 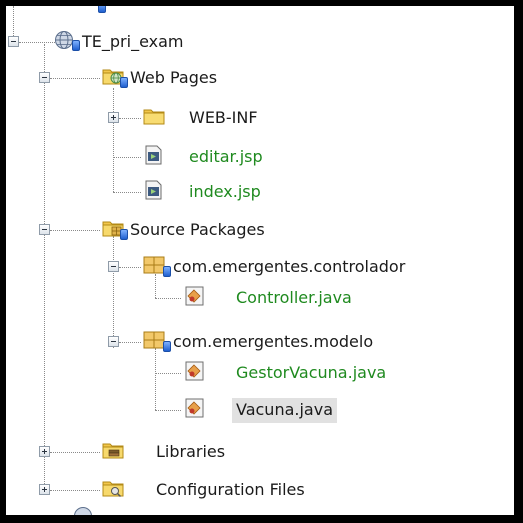 What do you see at coordinates (311, 372) in the screenshot?
I see `node-label: GestorVacuna.java` at bounding box center [311, 372].